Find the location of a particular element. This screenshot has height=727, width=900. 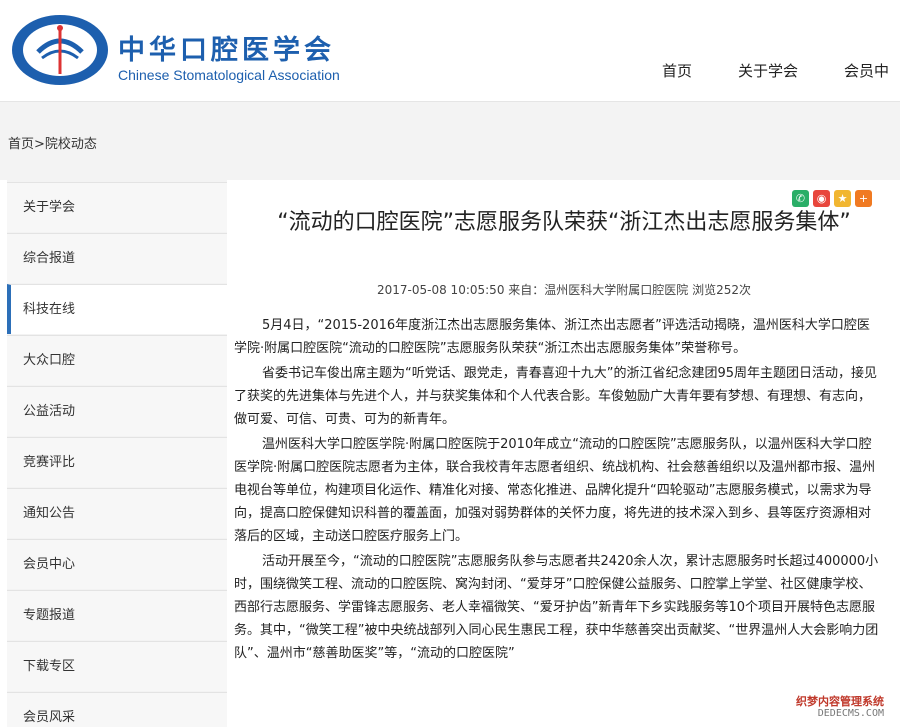

nav-item-members: 会员中 is located at coordinates (866, 70).